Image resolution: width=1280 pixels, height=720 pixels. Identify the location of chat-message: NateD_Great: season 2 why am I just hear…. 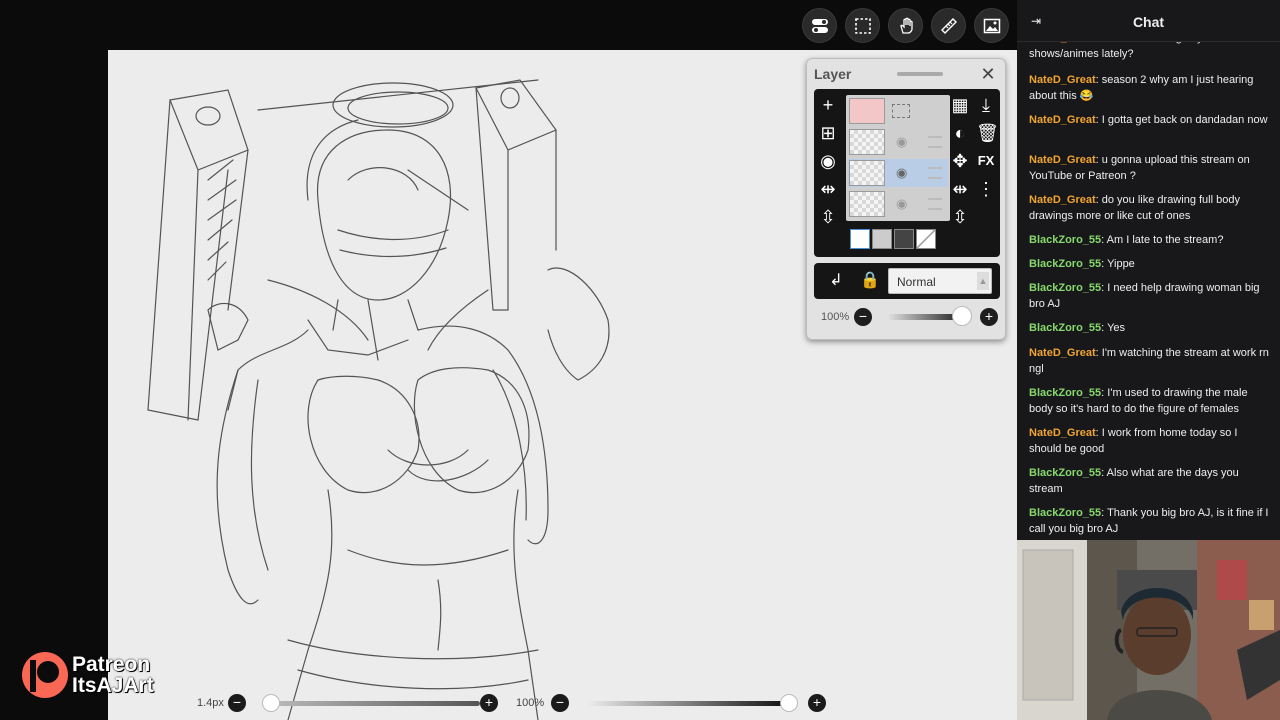
(1141, 88).